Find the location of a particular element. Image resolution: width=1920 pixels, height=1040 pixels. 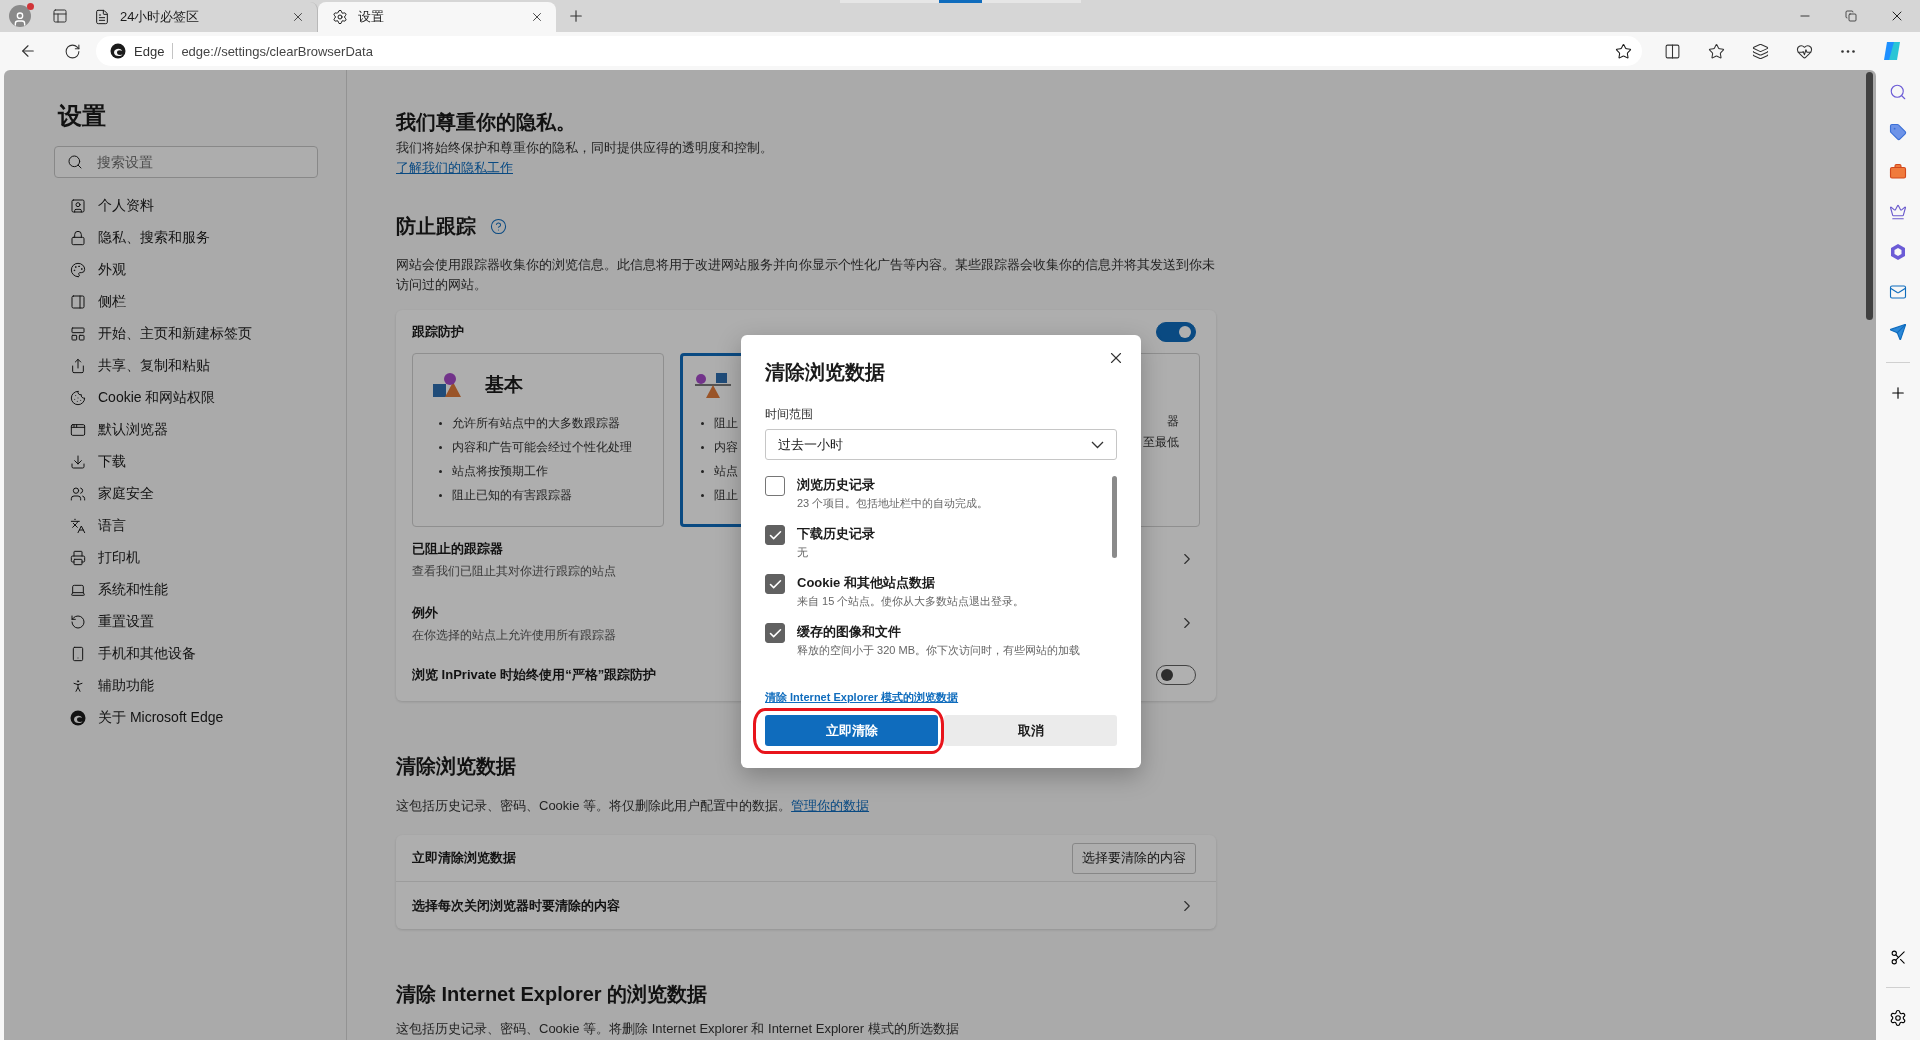

nav-item: 系统和性能 is located at coordinates (189, 590).